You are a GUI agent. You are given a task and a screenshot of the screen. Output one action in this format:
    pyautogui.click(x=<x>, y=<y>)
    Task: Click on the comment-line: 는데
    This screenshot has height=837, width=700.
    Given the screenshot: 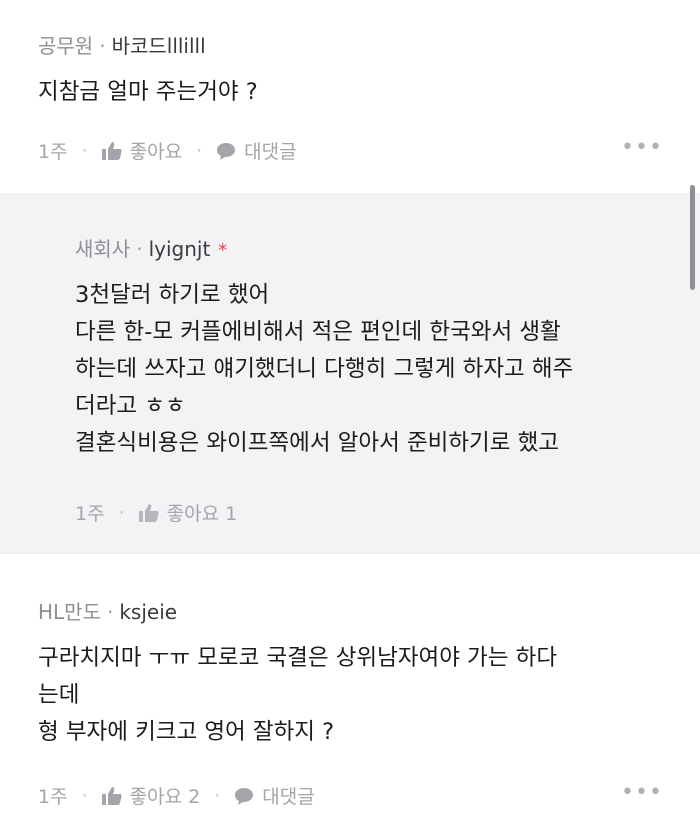 What is the action you would take?
    pyautogui.click(x=59, y=695)
    